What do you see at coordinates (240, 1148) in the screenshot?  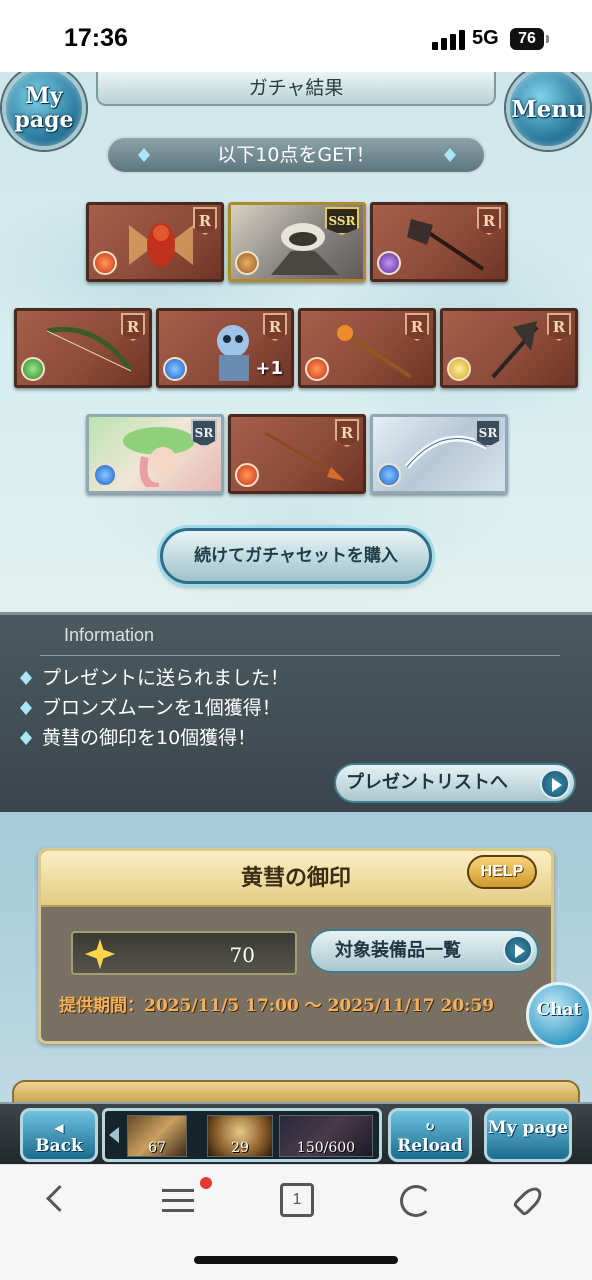 I see `item-count: 29` at bounding box center [240, 1148].